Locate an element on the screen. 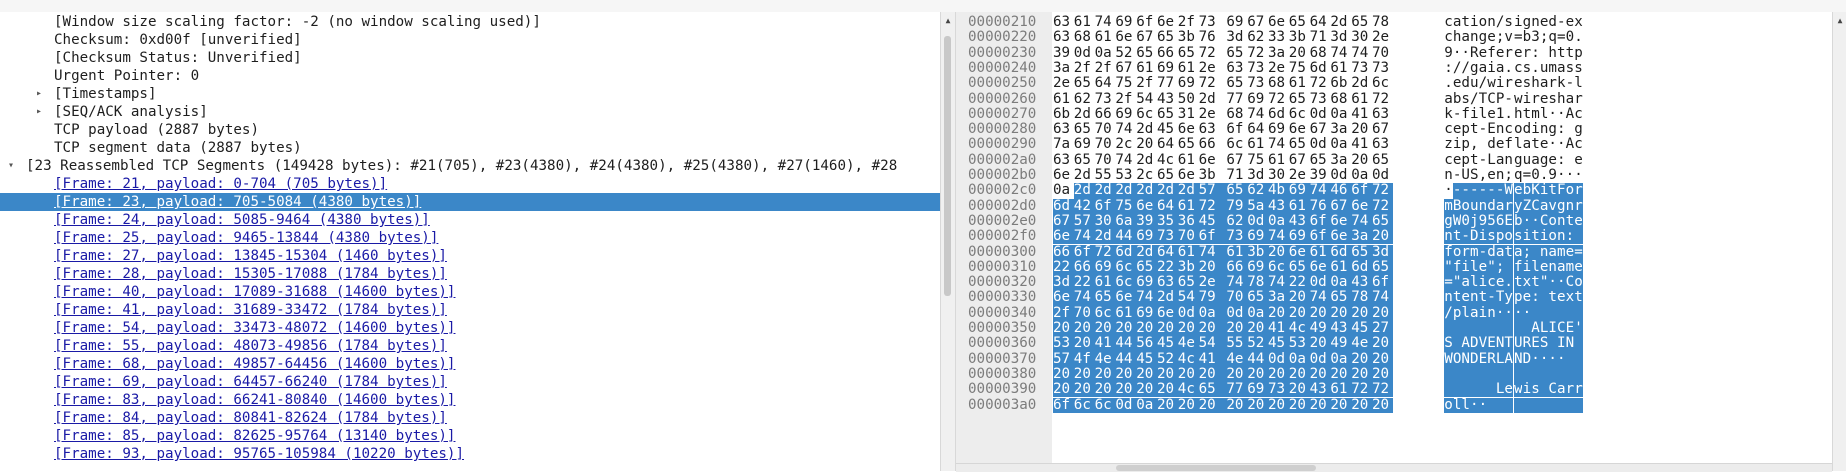 Image resolution: width=1846 pixels, height=472 pixels. ascii-char: g is located at coordinates (1578, 129).